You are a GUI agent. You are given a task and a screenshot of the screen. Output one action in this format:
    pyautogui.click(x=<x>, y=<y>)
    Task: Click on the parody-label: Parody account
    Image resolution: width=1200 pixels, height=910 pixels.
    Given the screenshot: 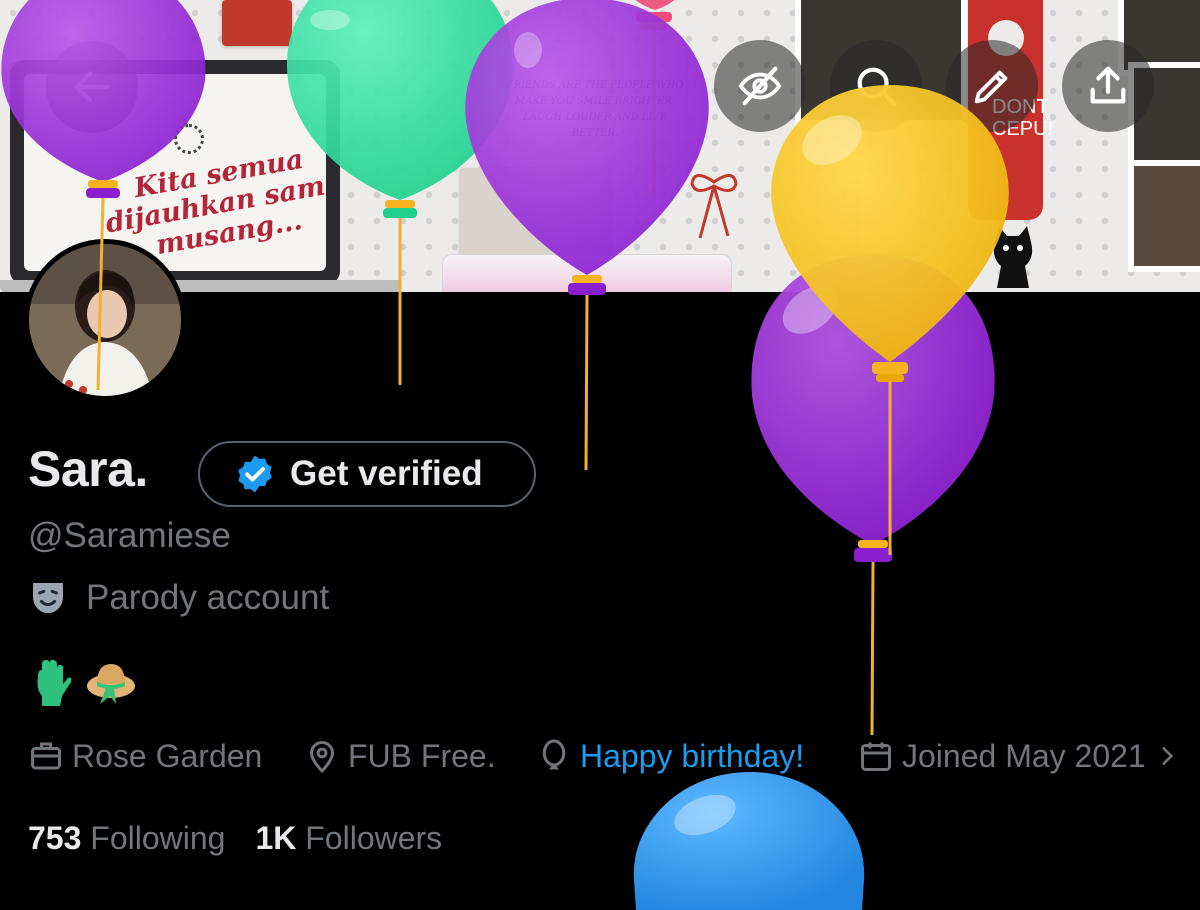 What is the action you would take?
    pyautogui.click(x=208, y=597)
    